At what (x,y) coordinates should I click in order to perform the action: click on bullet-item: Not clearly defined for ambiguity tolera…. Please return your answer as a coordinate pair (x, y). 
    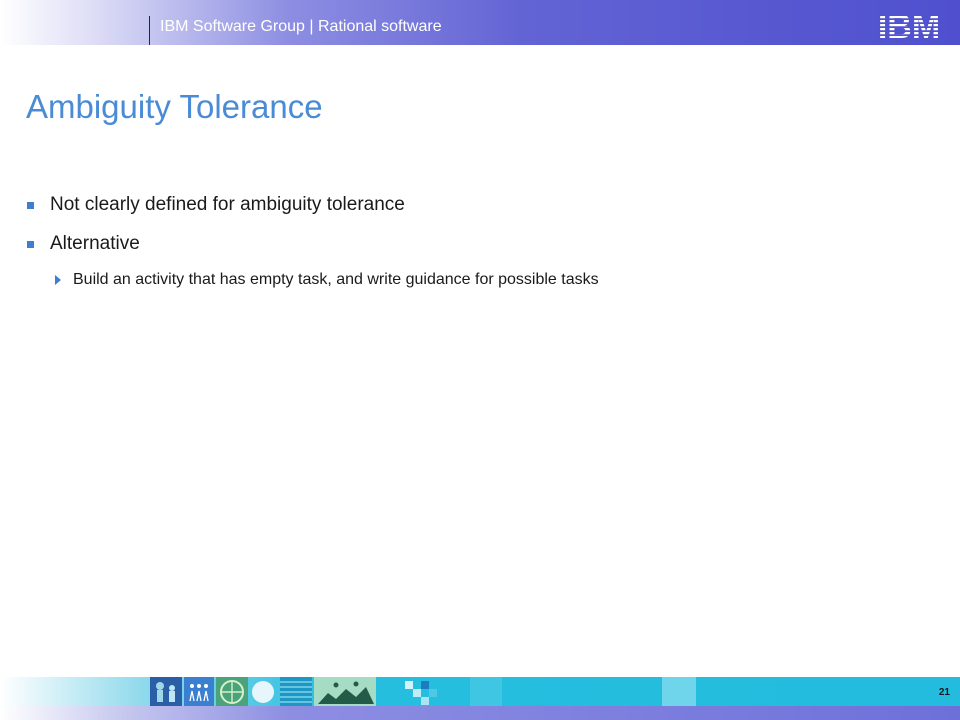
    Looking at the image, I should click on (216, 205).